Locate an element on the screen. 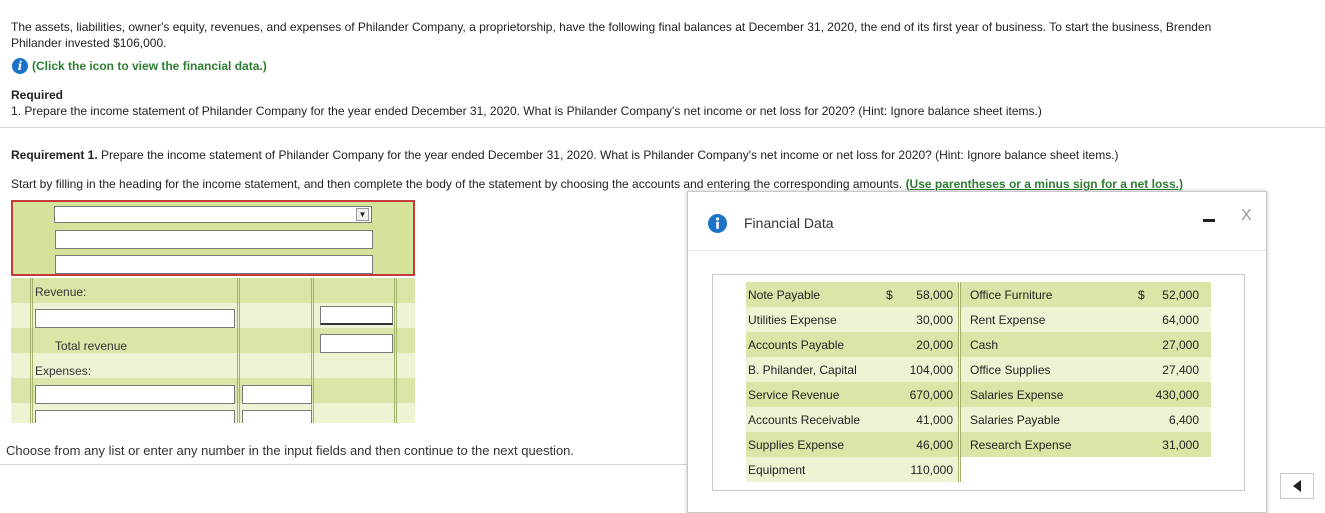 Image resolution: width=1325 pixels, height=513 pixels. close-button: X is located at coordinates (1246, 216).